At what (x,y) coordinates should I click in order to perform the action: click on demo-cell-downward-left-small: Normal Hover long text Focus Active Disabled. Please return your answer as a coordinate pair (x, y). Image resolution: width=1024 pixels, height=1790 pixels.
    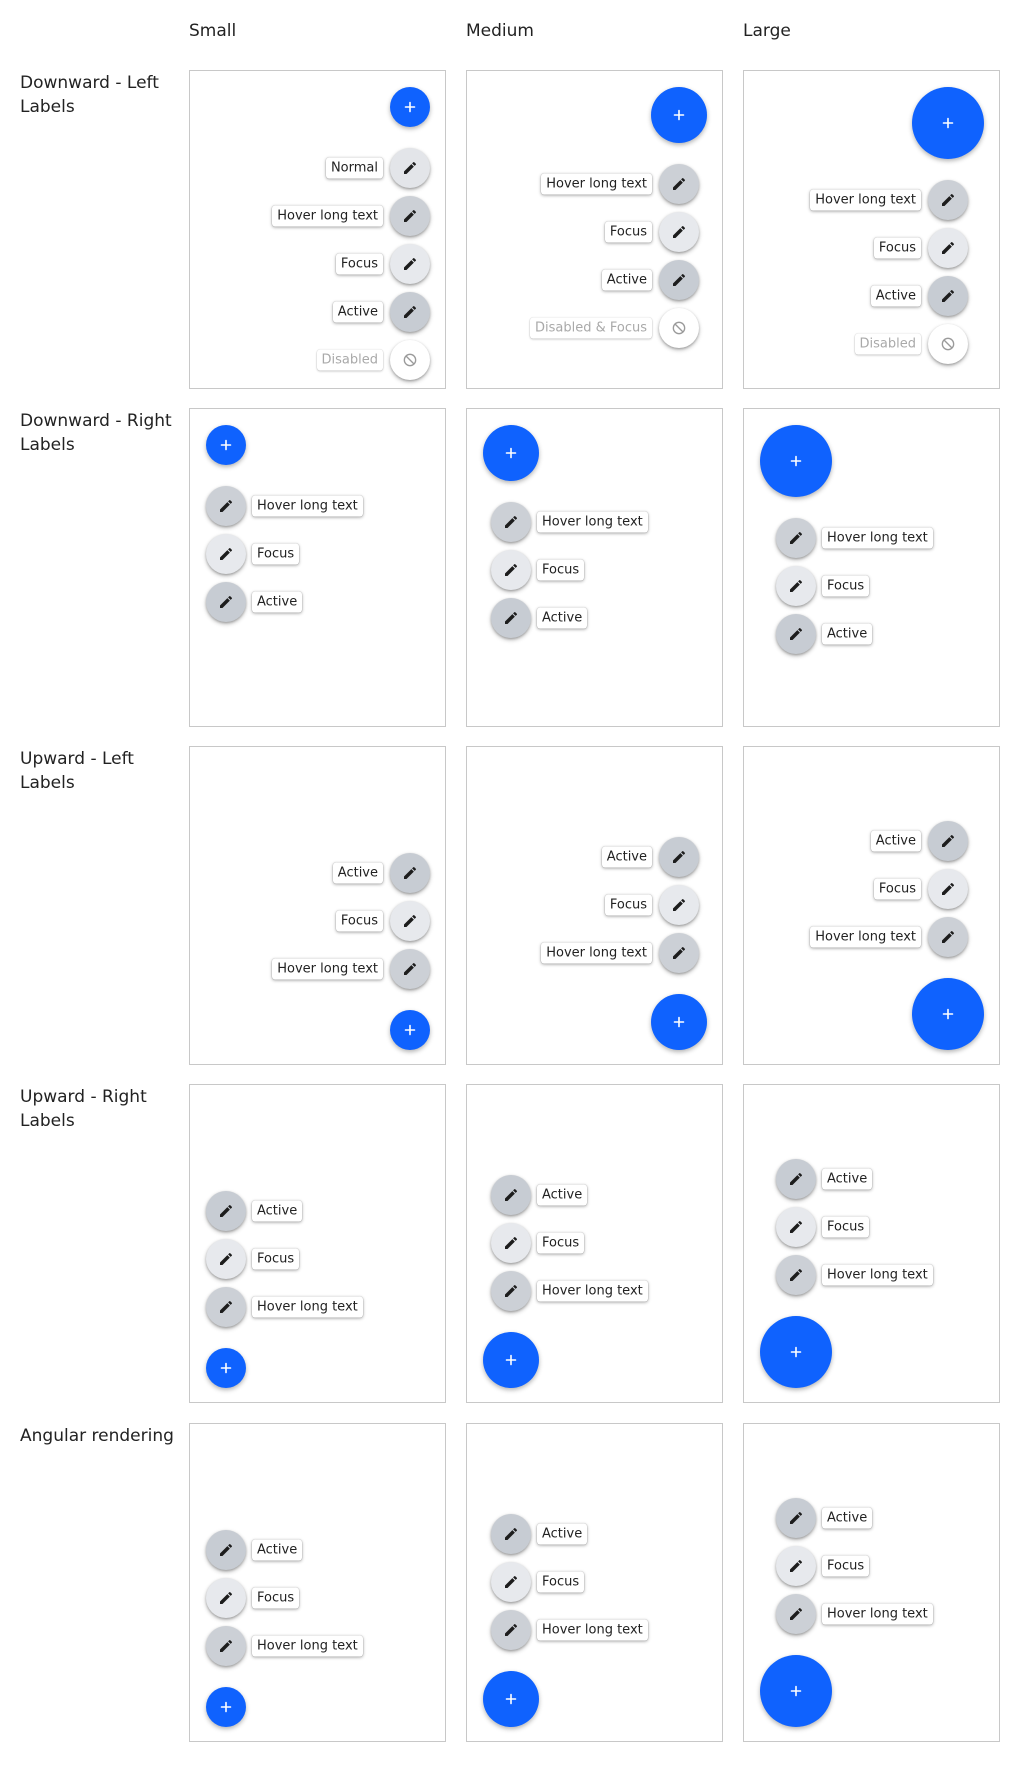
    Looking at the image, I should click on (317, 229).